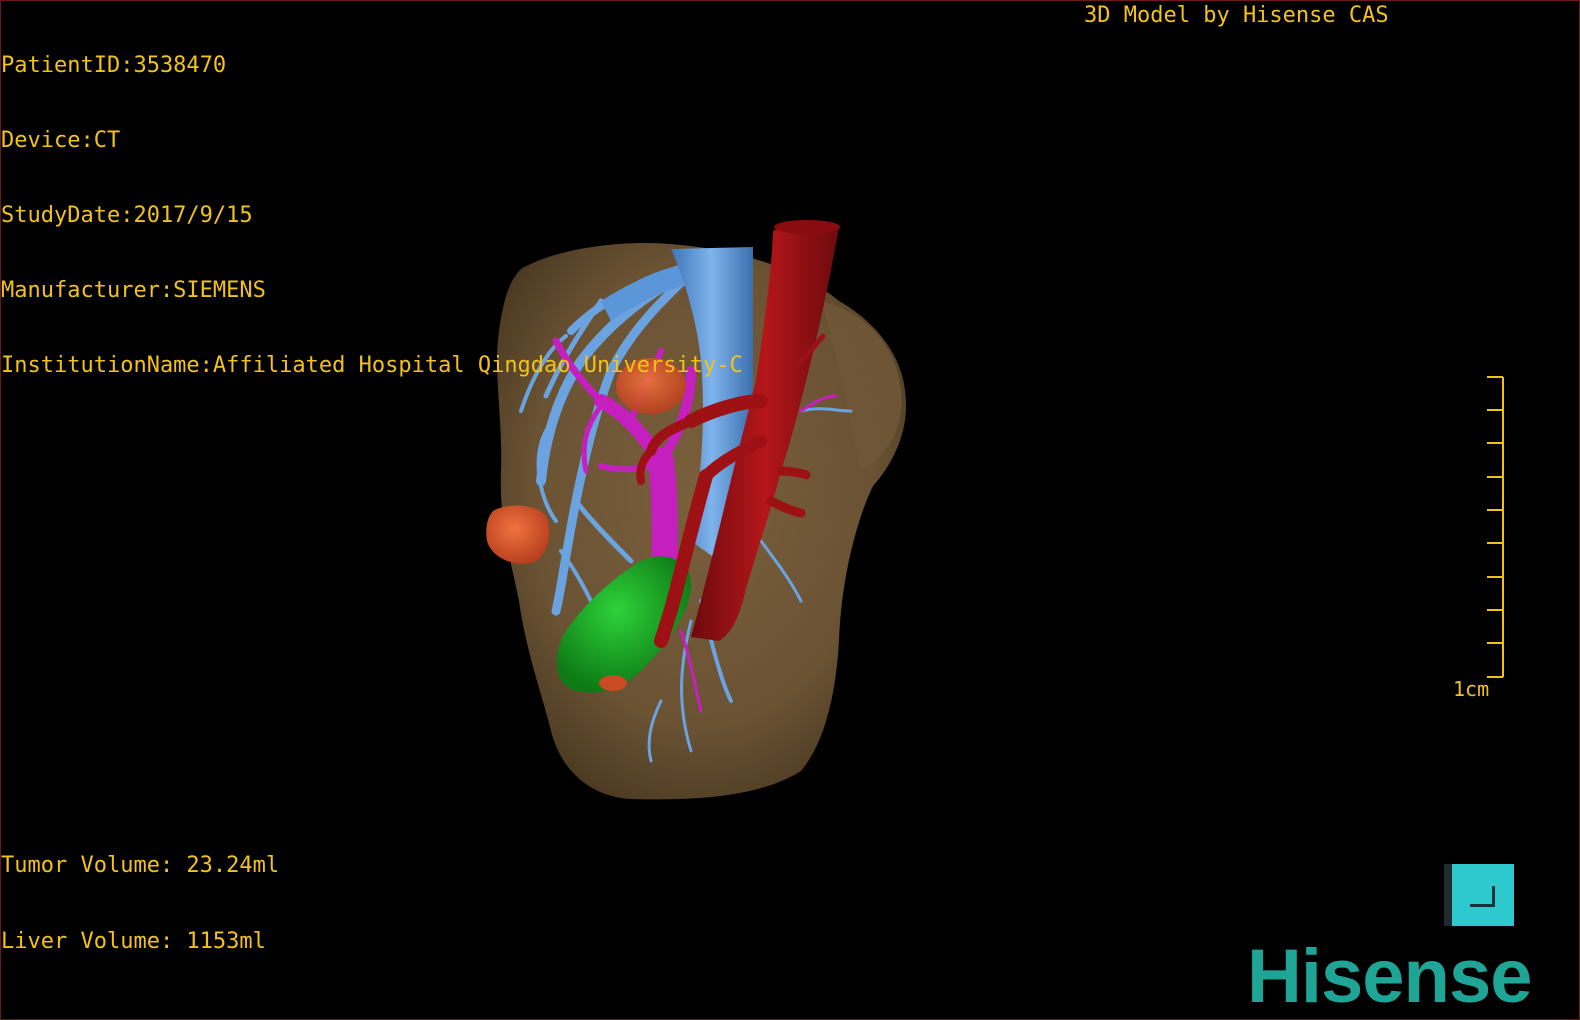 The width and height of the screenshot is (1580, 1020). What do you see at coordinates (518, 534) in the screenshot?
I see `tumor-nodule` at bounding box center [518, 534].